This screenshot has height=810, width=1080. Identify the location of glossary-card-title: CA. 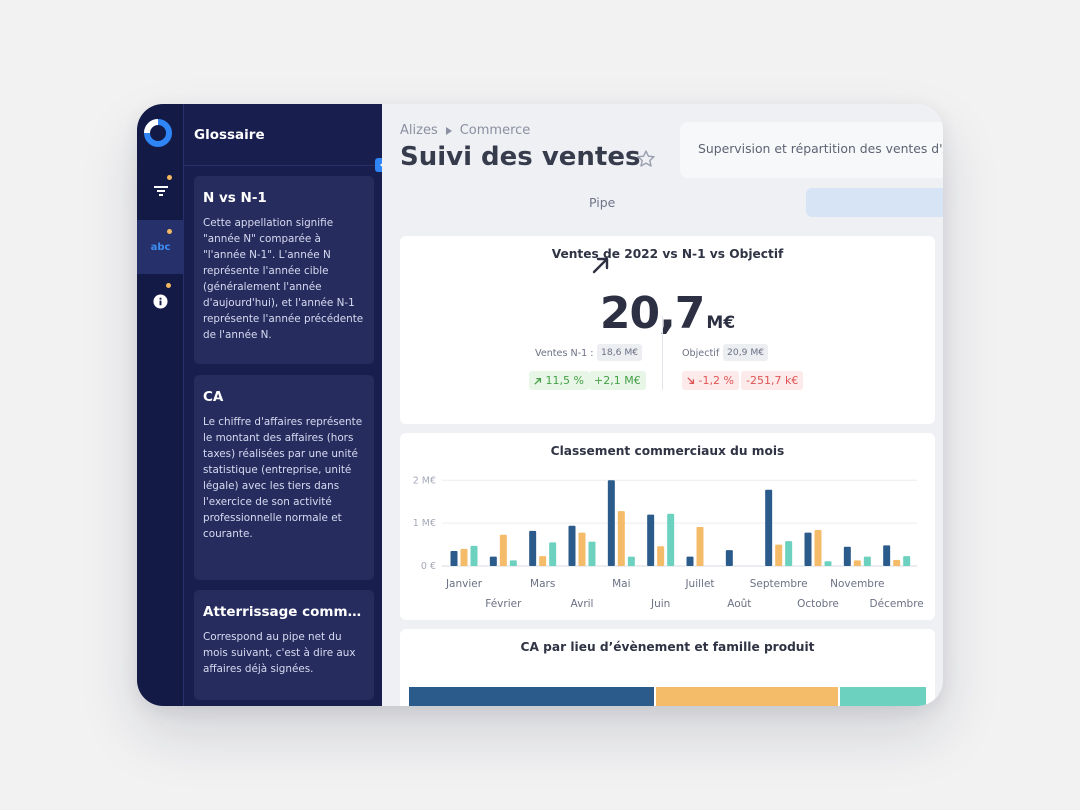
(213, 397).